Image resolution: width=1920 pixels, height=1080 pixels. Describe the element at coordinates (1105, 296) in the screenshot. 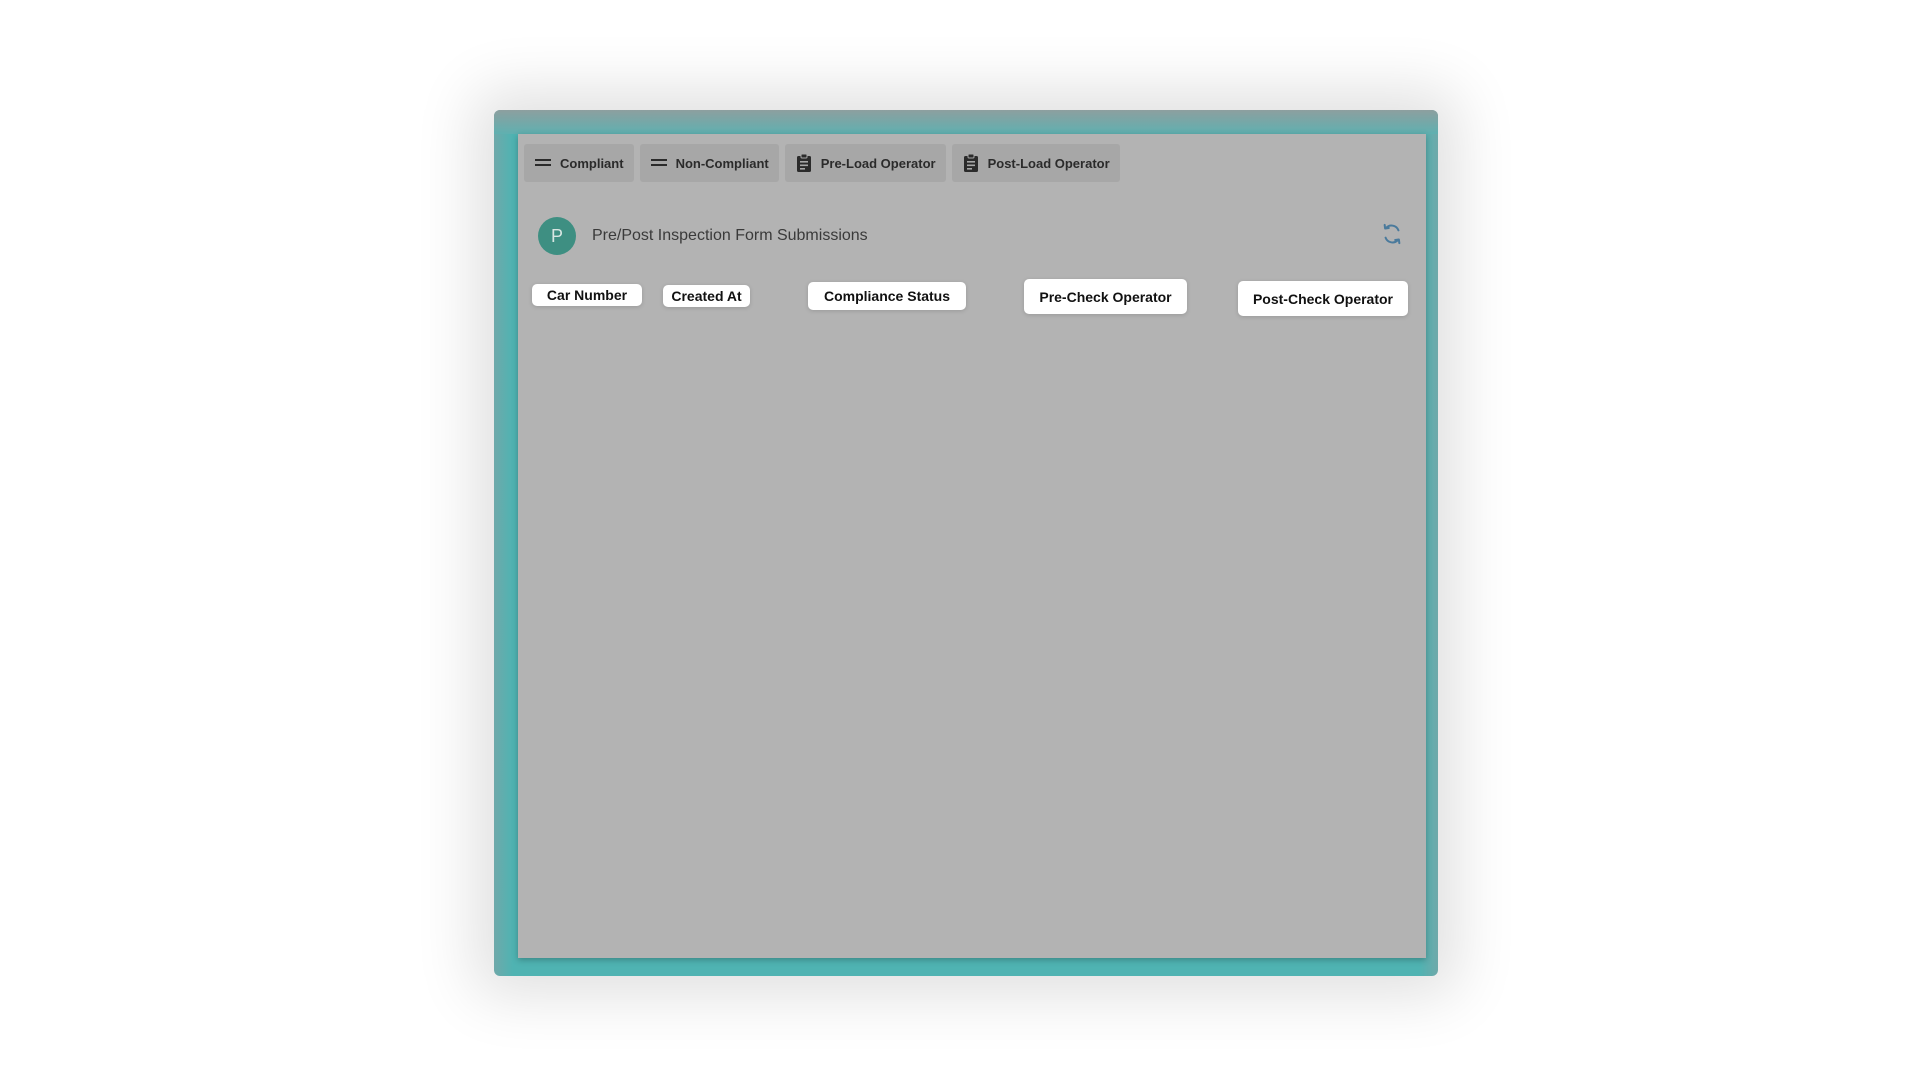

I see `column-header-pre-check-operator: Pre-Check Operator` at that location.